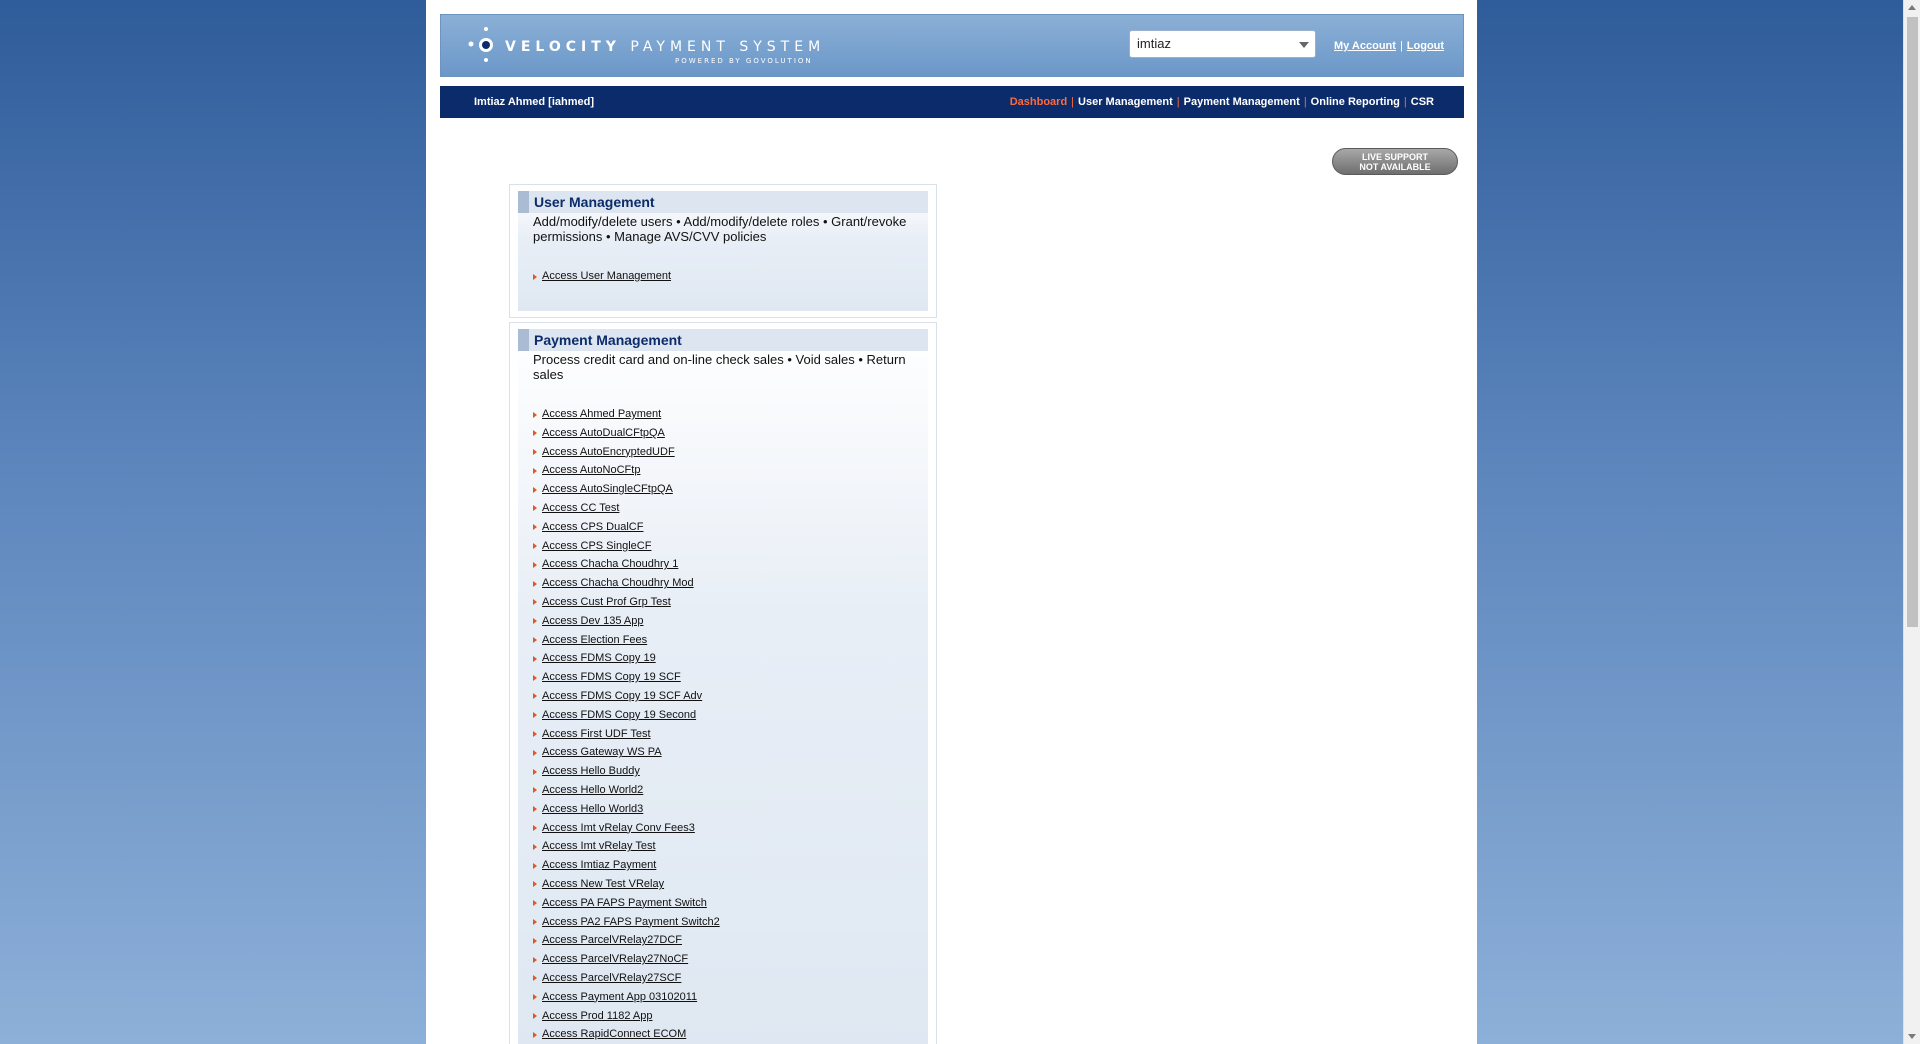  Describe the element at coordinates (601, 414) in the screenshot. I see `access-link: Access Ahmed Payment` at that location.